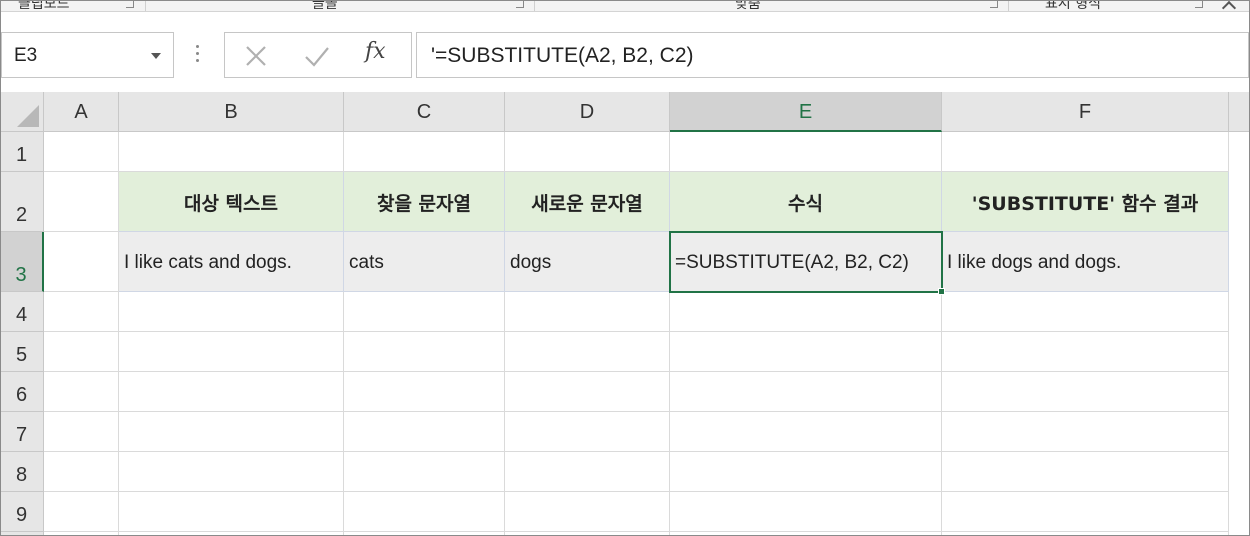  I want to click on name-box: E3, so click(87, 55).